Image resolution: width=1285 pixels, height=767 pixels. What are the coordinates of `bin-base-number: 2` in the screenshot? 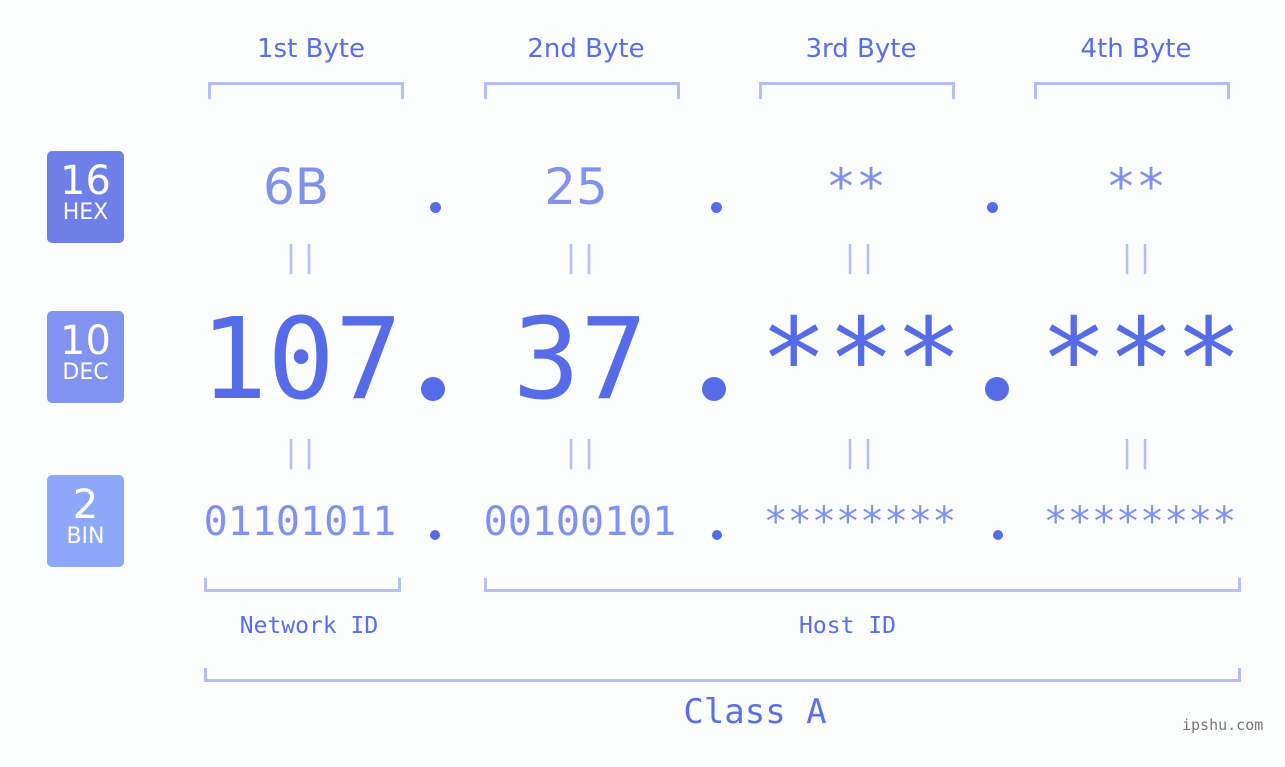 It's located at (85, 505).